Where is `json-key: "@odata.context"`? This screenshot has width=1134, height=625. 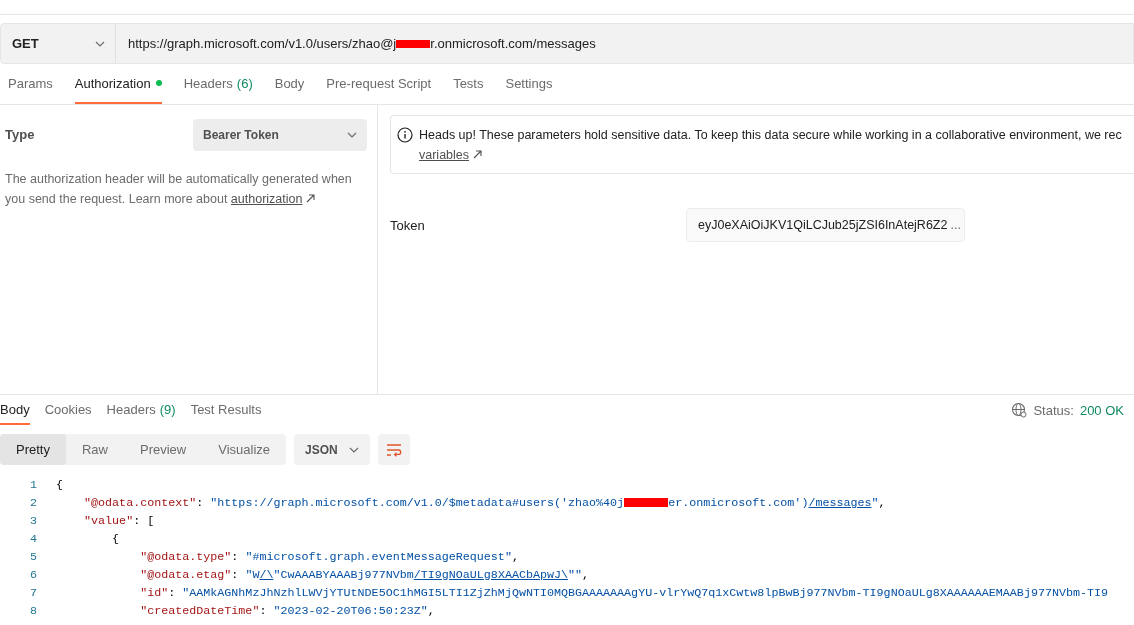 json-key: "@odata.context" is located at coordinates (126, 503).